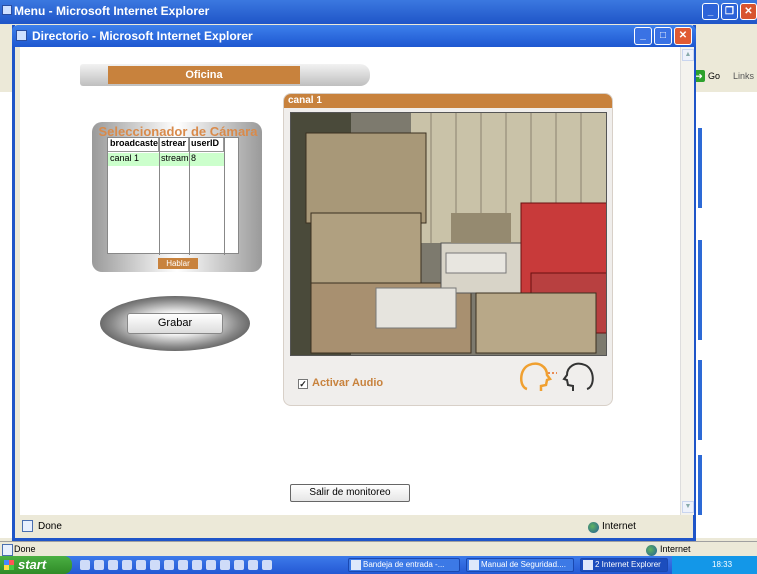 The image size is (757, 574). I want to click on go-button: ➜ Go Links, so click(723, 76).